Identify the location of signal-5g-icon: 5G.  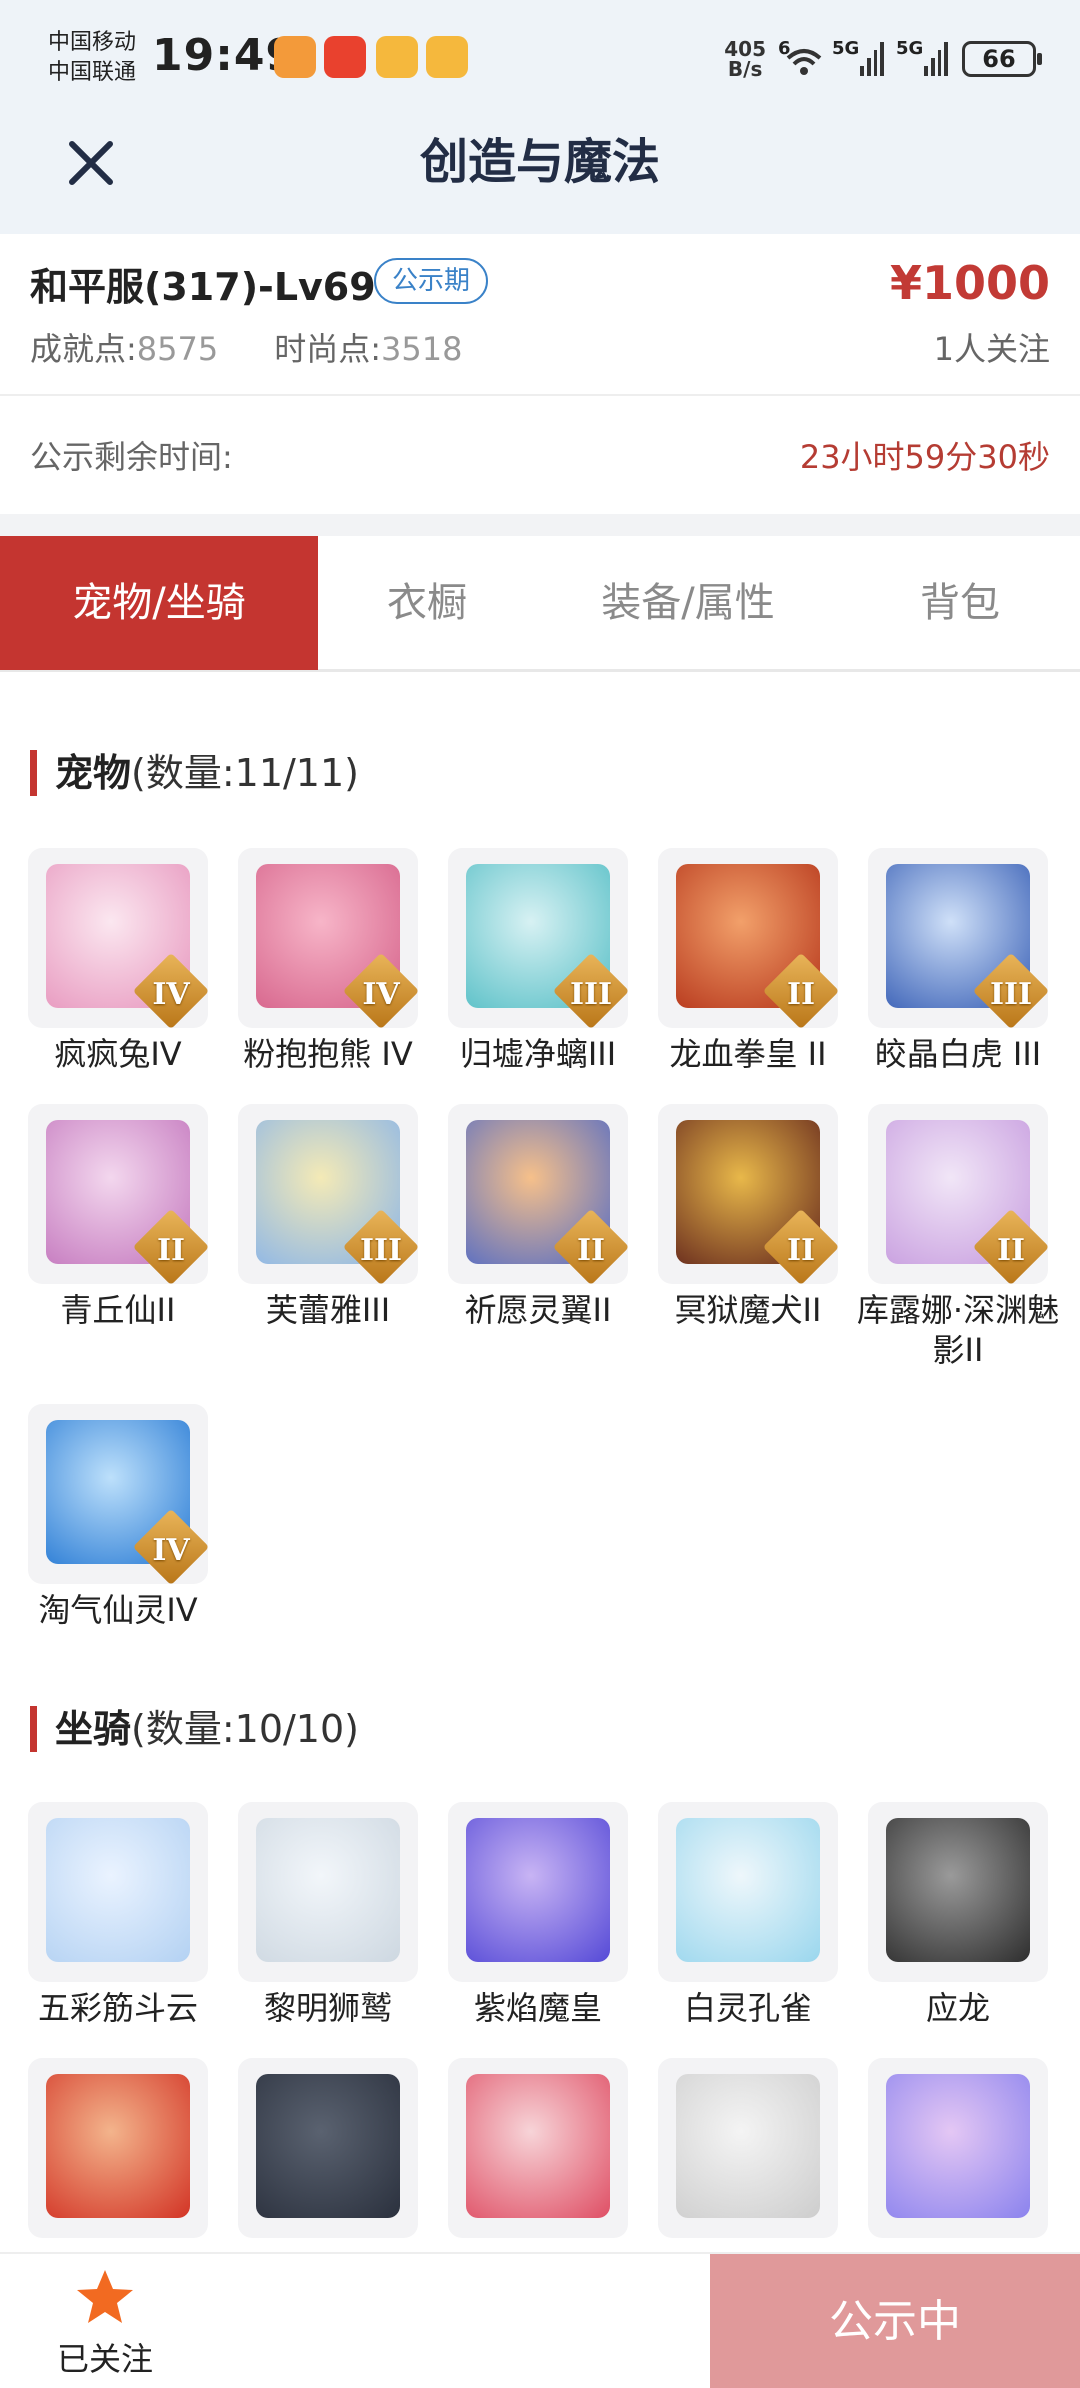
(858, 57).